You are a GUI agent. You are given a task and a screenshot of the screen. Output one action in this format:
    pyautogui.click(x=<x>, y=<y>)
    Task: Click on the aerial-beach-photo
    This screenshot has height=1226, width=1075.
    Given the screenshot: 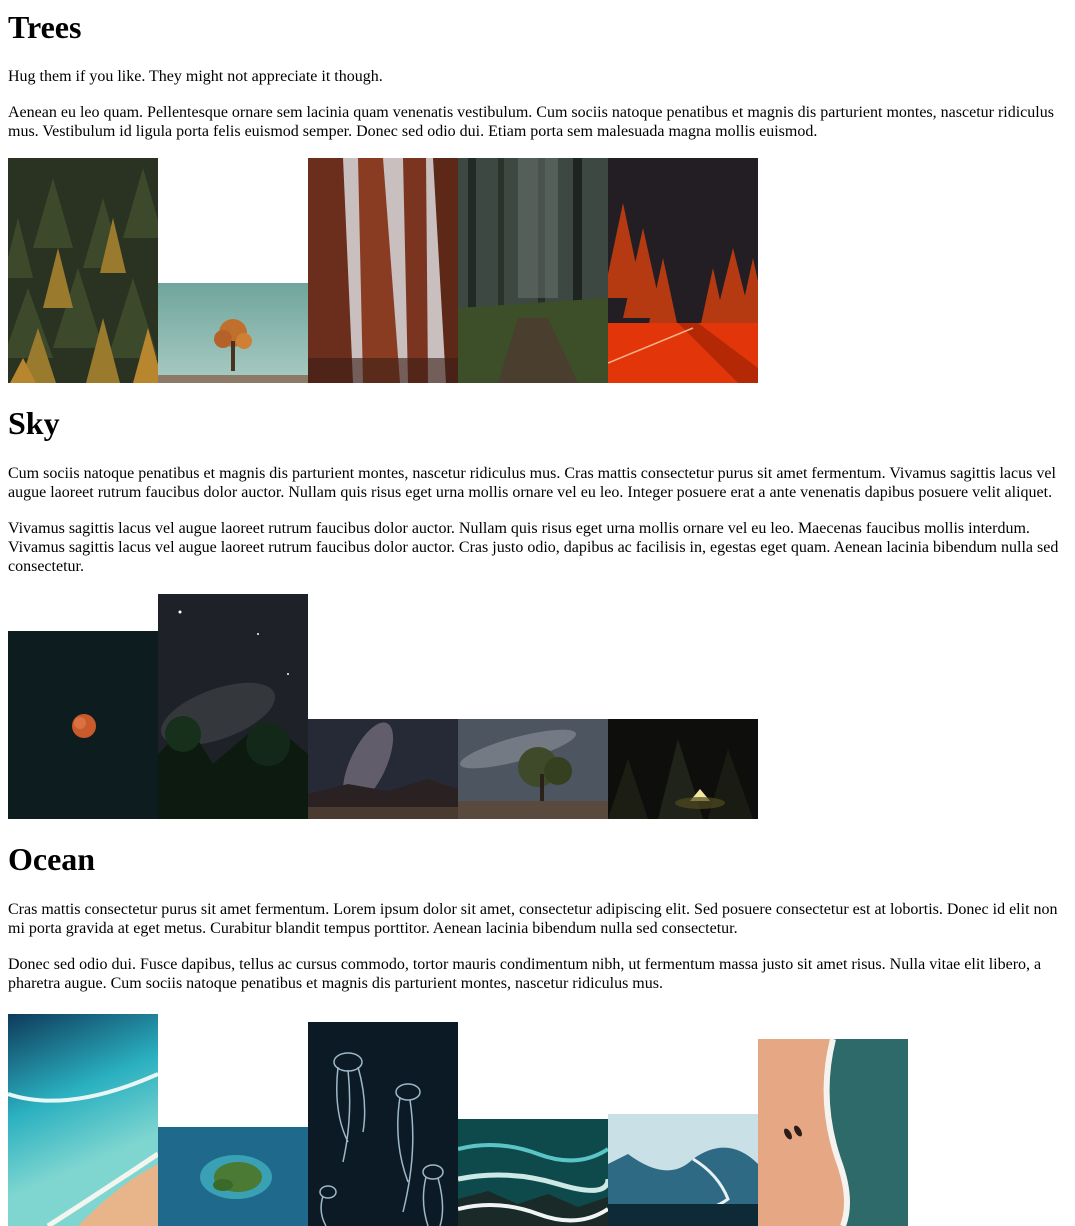 What is the action you would take?
    pyautogui.click(x=83, y=1120)
    